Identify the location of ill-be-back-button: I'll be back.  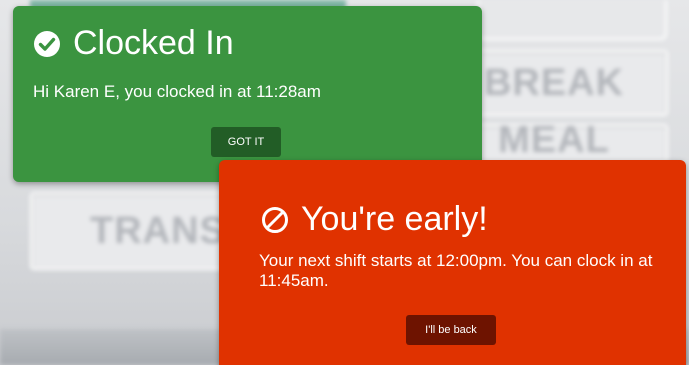
(451, 330).